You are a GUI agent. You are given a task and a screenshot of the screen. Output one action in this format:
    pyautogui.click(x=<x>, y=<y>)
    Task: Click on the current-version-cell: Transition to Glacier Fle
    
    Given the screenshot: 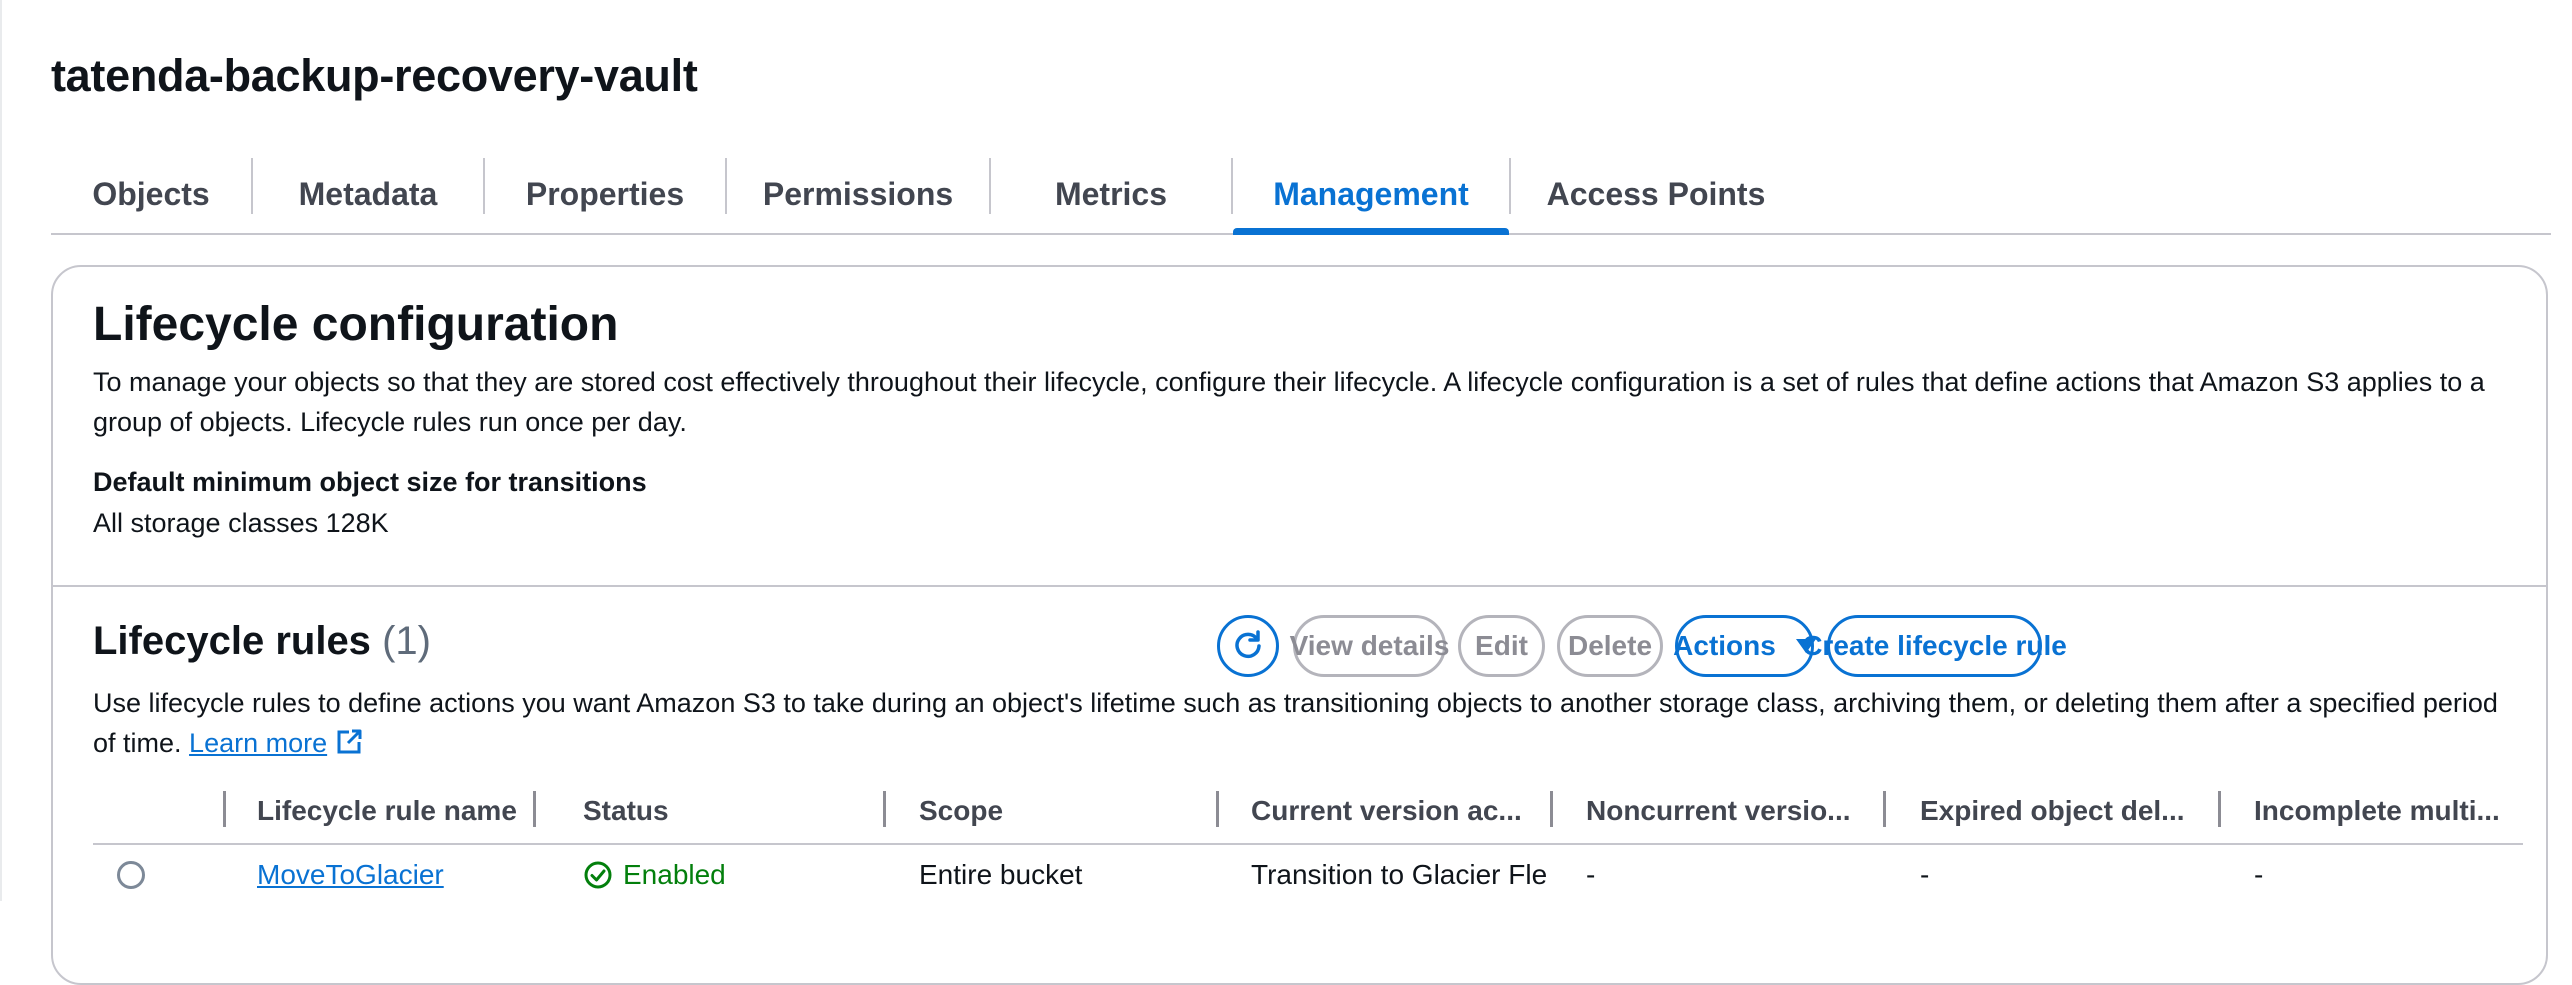 What is the action you would take?
    pyautogui.click(x=1399, y=874)
    